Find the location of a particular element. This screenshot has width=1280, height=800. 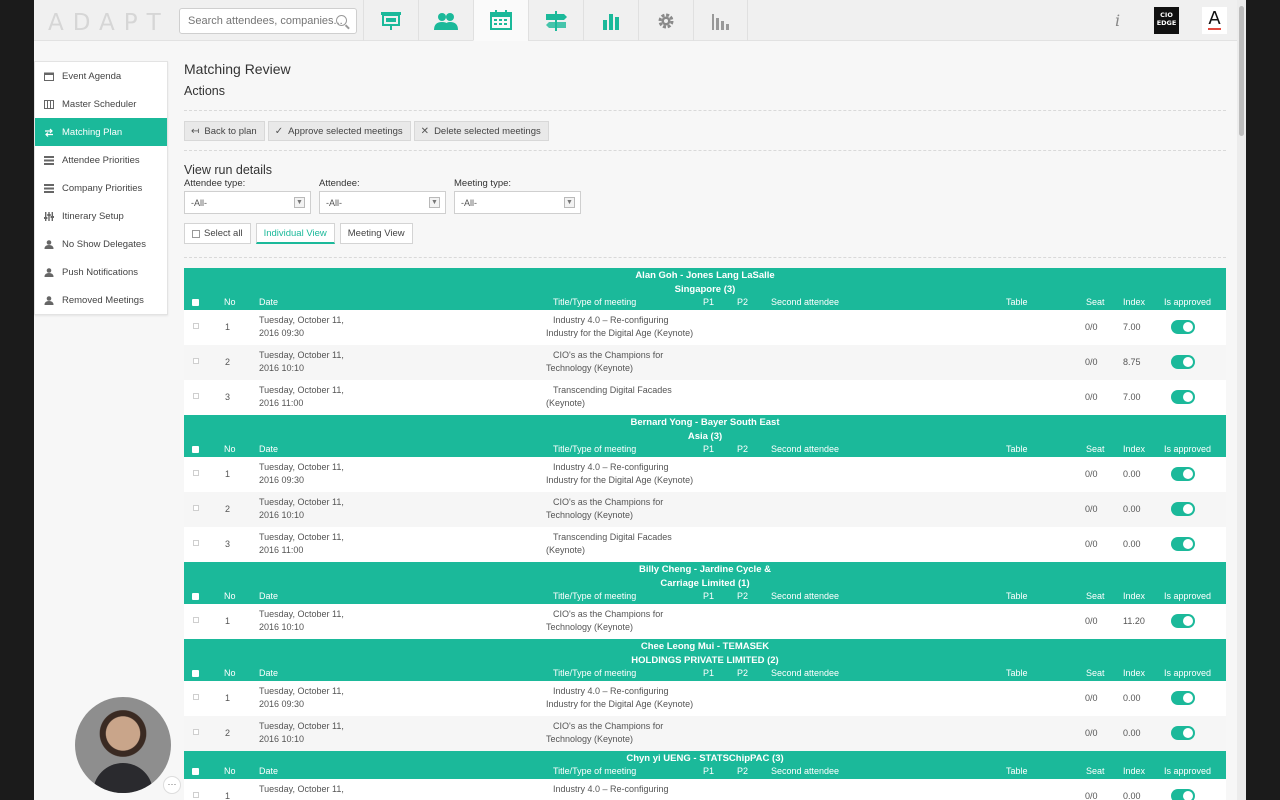

select-all-checkbox is located at coordinates (196, 233).